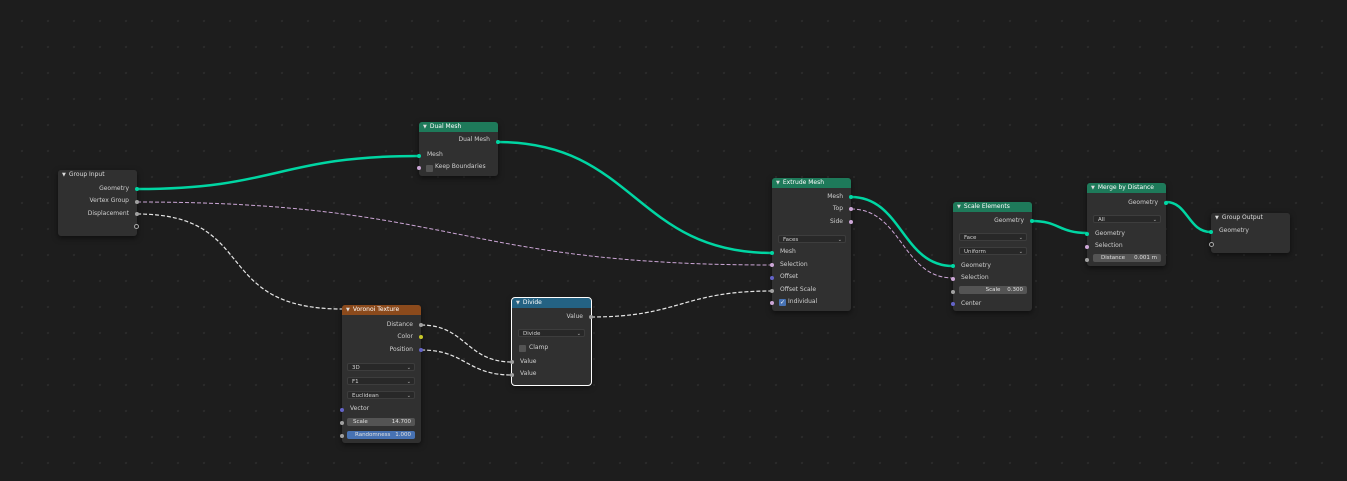 The width and height of the screenshot is (1347, 481). I want to click on scale-field: Scale 14.700, so click(381, 422).